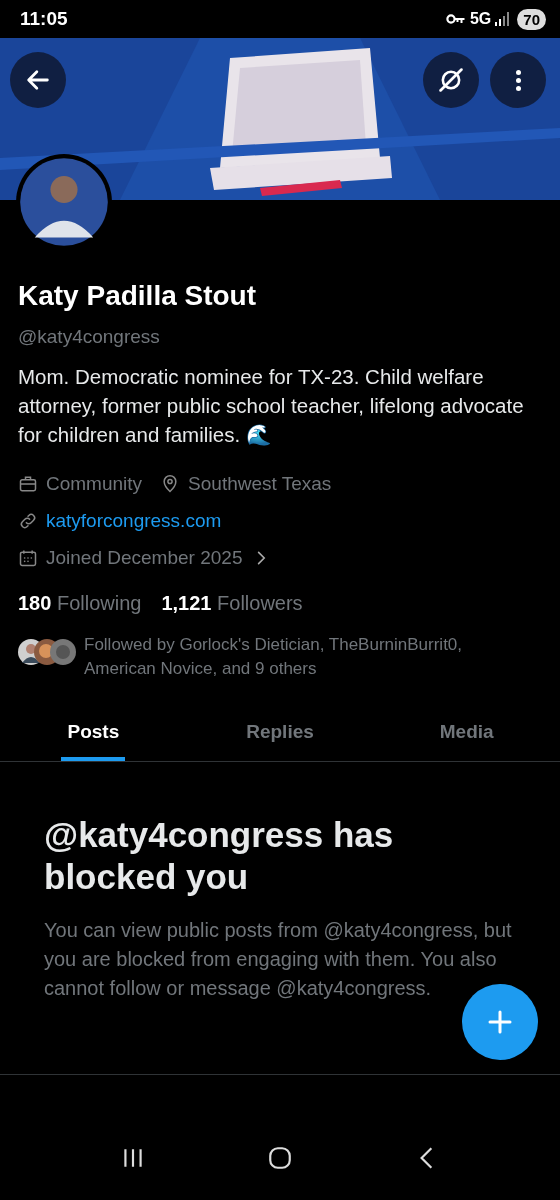 Image resolution: width=560 pixels, height=1200 pixels. What do you see at coordinates (44, 19) in the screenshot?
I see `clock-time: 11:05` at bounding box center [44, 19].